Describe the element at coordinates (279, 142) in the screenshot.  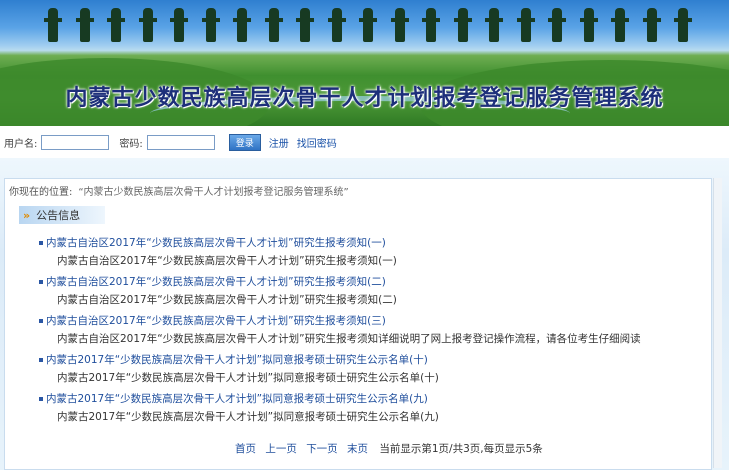
I see `register-link: 注册` at that location.